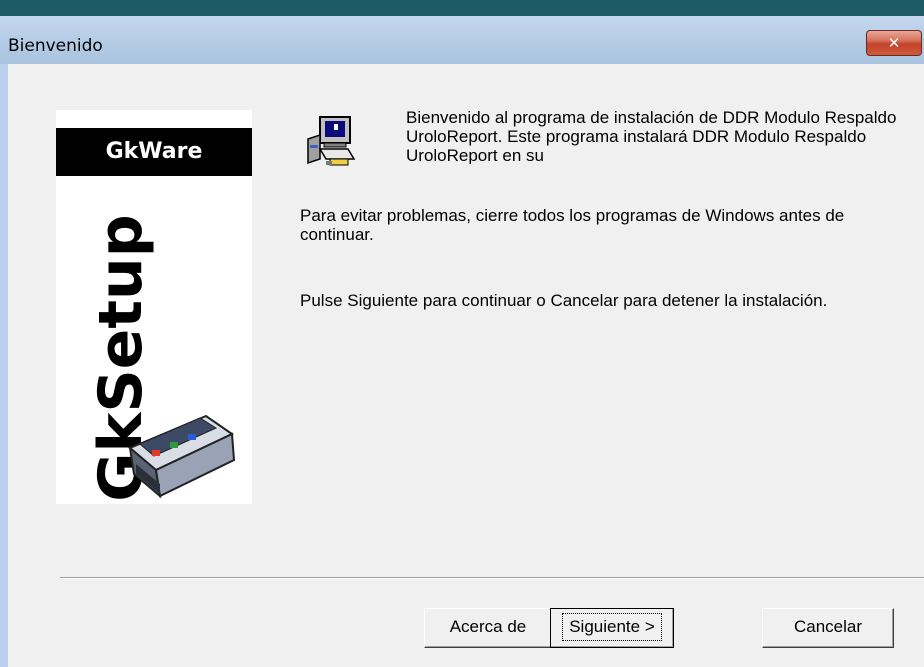 The image size is (924, 667). I want to click on cancel-button-label: Cancelar, so click(828, 626).